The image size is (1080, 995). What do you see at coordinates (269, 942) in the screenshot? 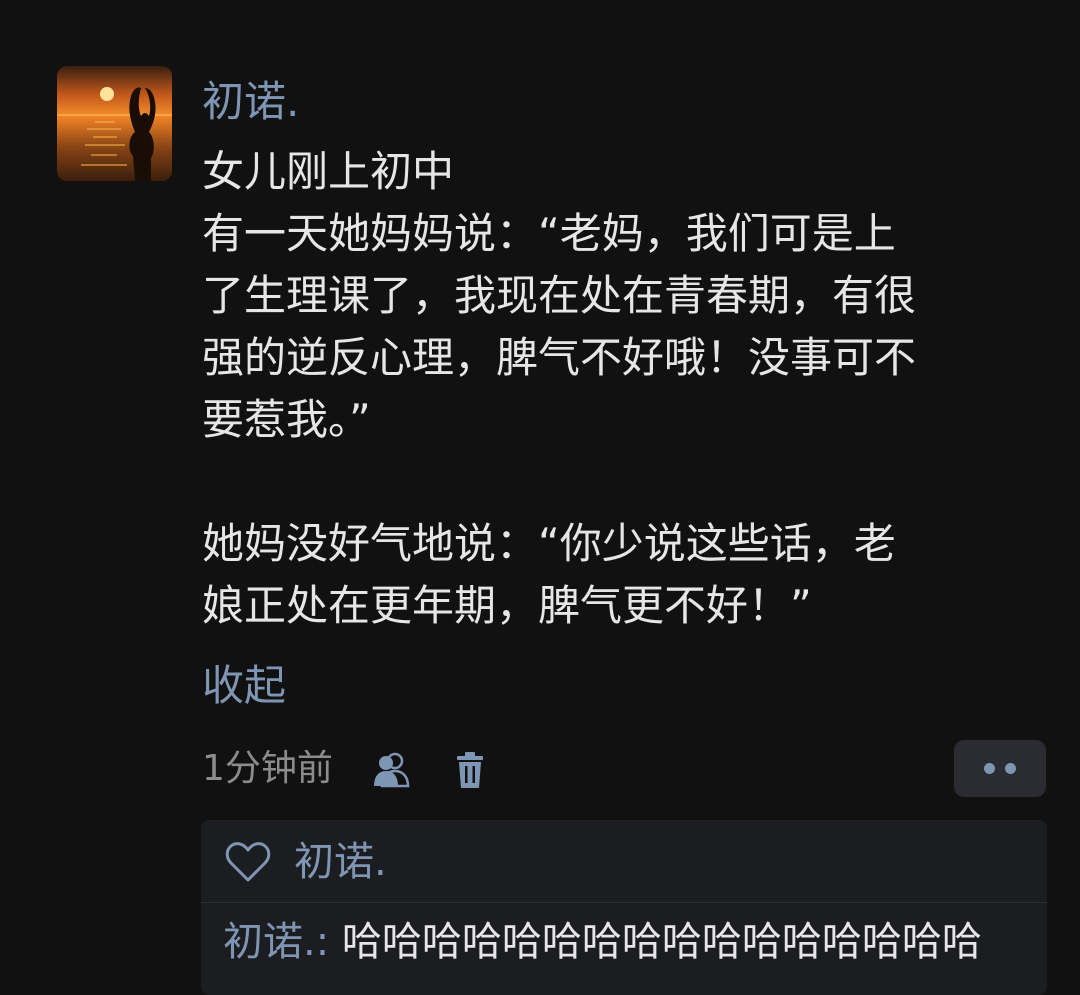
I see `comment-author: 初诺.` at bounding box center [269, 942].